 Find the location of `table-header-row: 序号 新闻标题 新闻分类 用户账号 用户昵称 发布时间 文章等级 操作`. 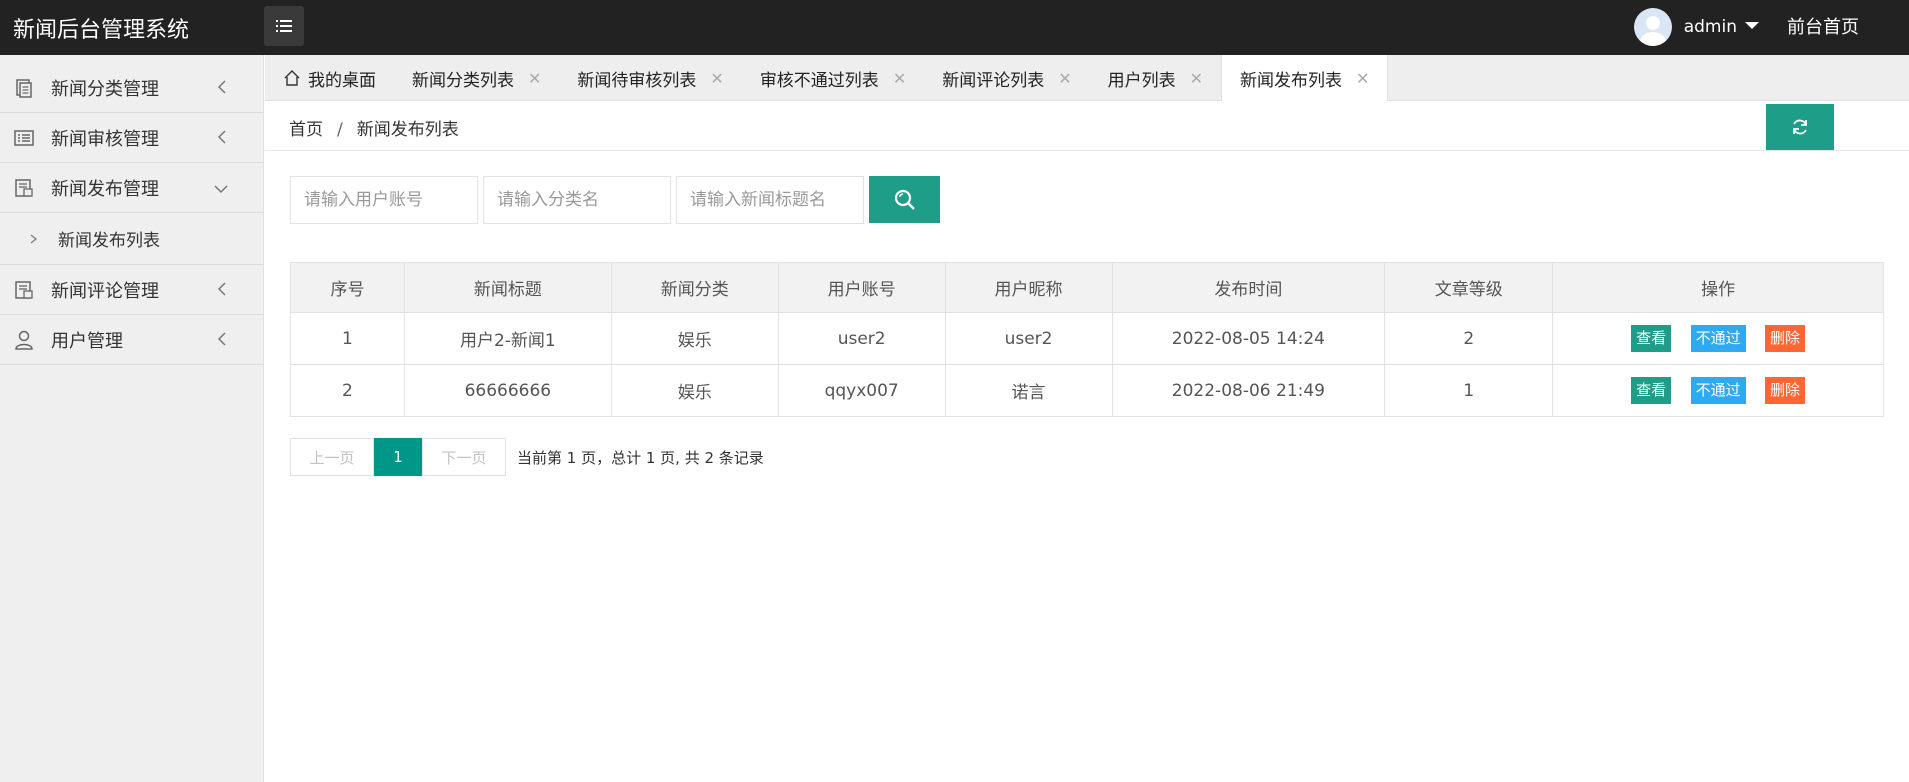

table-header-row: 序号 新闻标题 新闻分类 用户账号 用户昵称 发布时间 文章等级 操作 is located at coordinates (1087, 287).